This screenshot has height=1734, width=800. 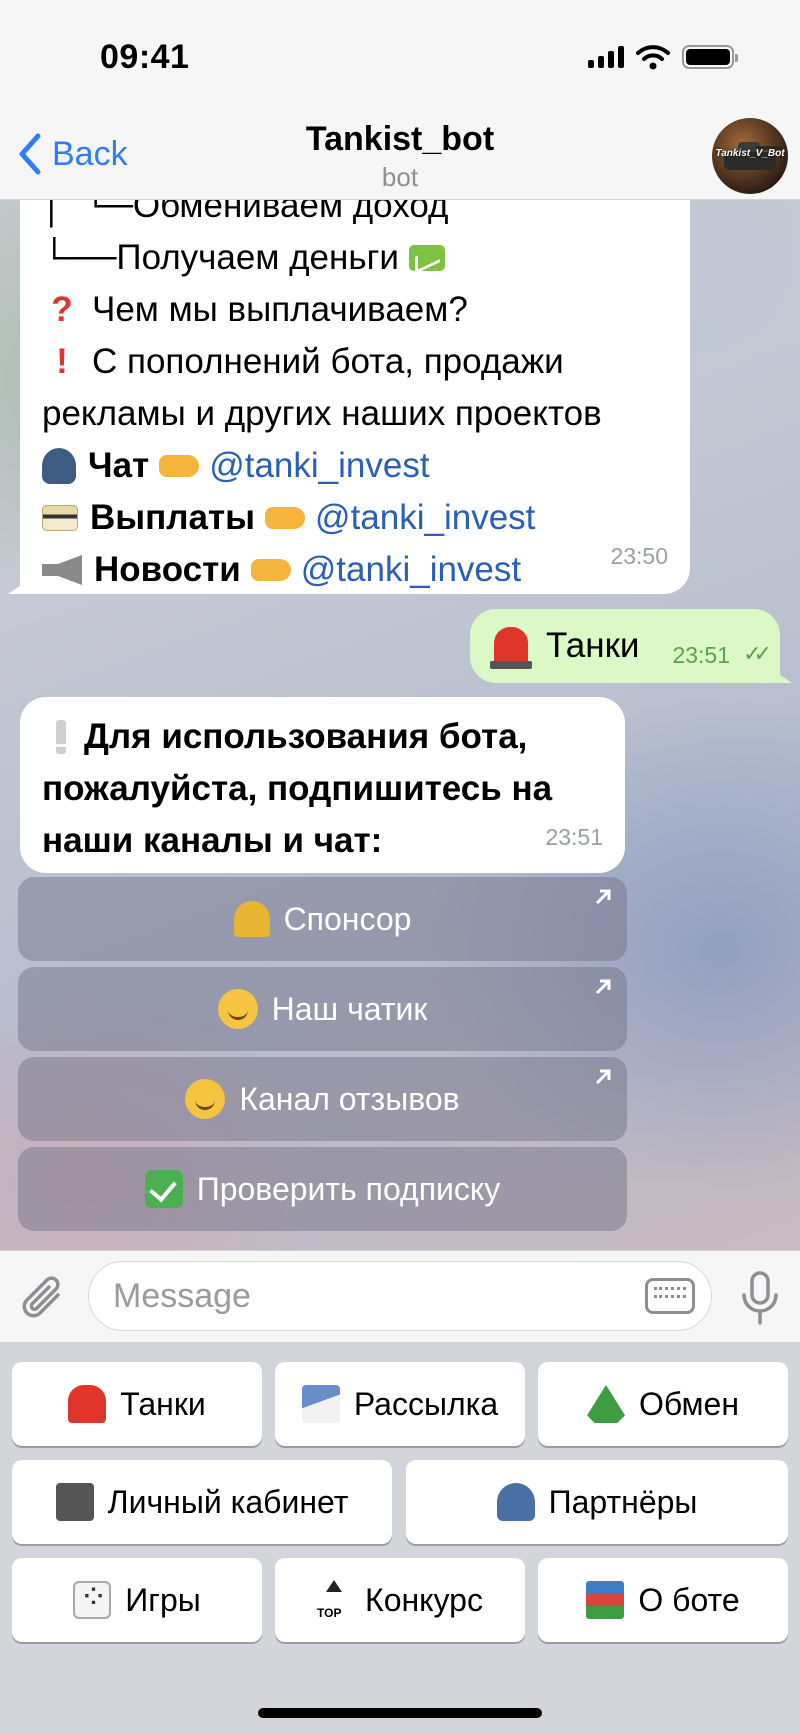 I want to click on sponsor-button: Спонсор, so click(x=322, y=919).